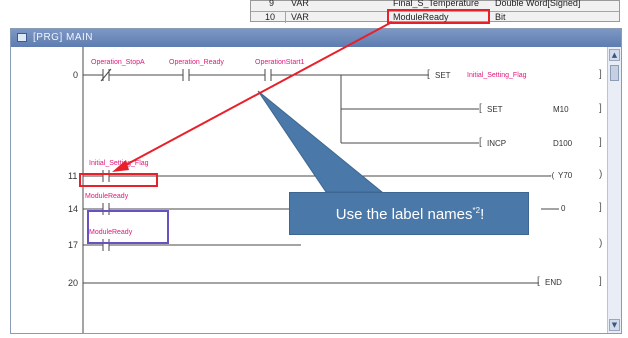  What do you see at coordinates (320, 141) in the screenshot?
I see `callout-pointer` at bounding box center [320, 141].